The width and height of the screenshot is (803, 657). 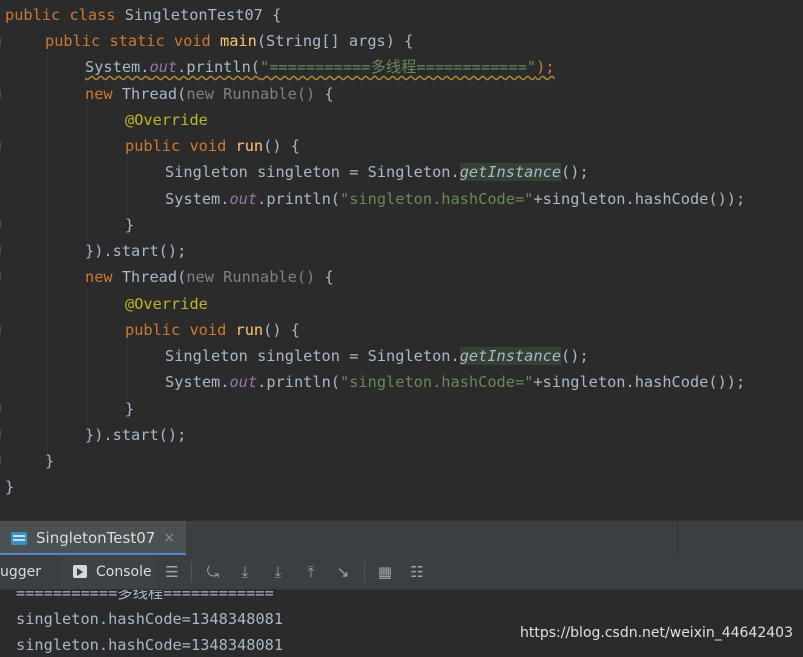 I want to click on debug-toolbar: ugger Console ☰ ⤿ ⤓ ⤓ ⤒ ↘ ▦ ☷, so click(x=401, y=572).